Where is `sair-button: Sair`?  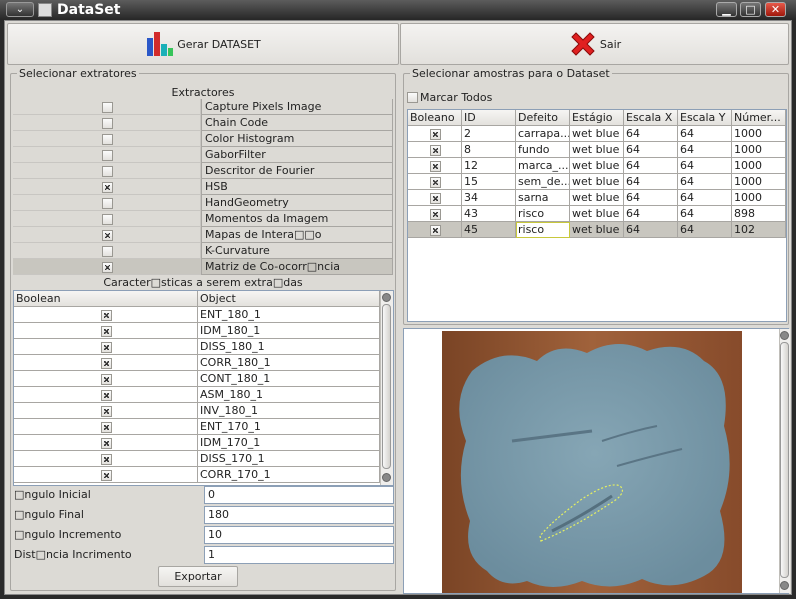
sair-button: Sair is located at coordinates (594, 44).